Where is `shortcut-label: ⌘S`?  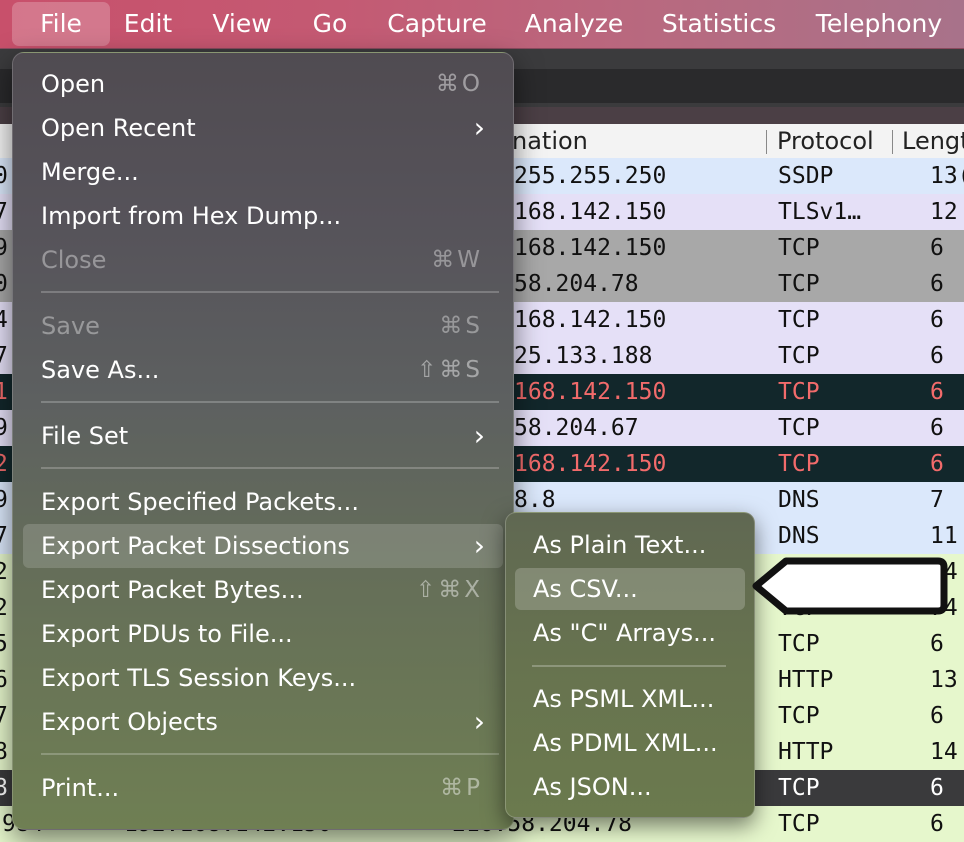
shortcut-label: ⌘S is located at coordinates (461, 326).